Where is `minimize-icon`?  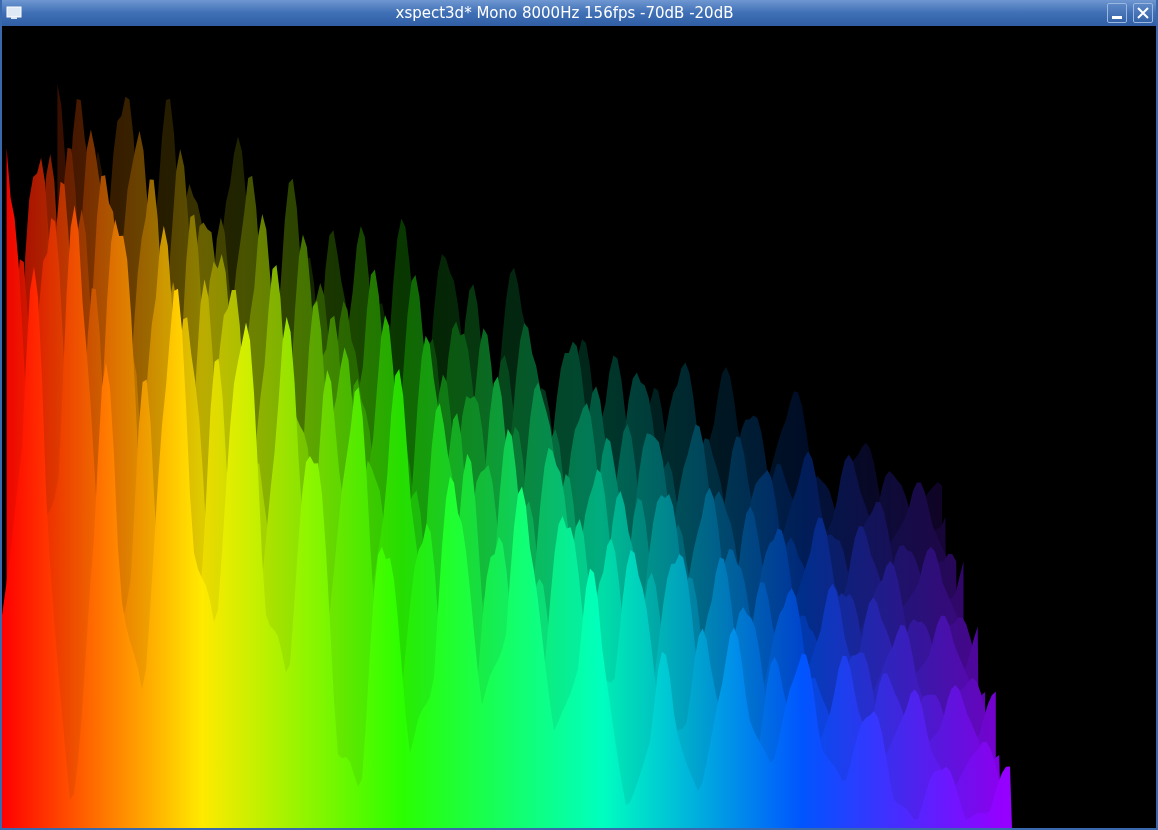
minimize-icon is located at coordinates (1117, 17).